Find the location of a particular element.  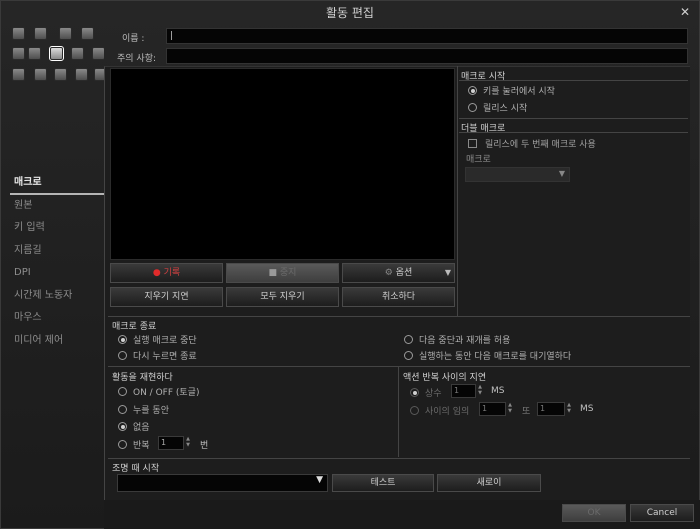

radio-playback-none: 없음 is located at coordinates (134, 426).